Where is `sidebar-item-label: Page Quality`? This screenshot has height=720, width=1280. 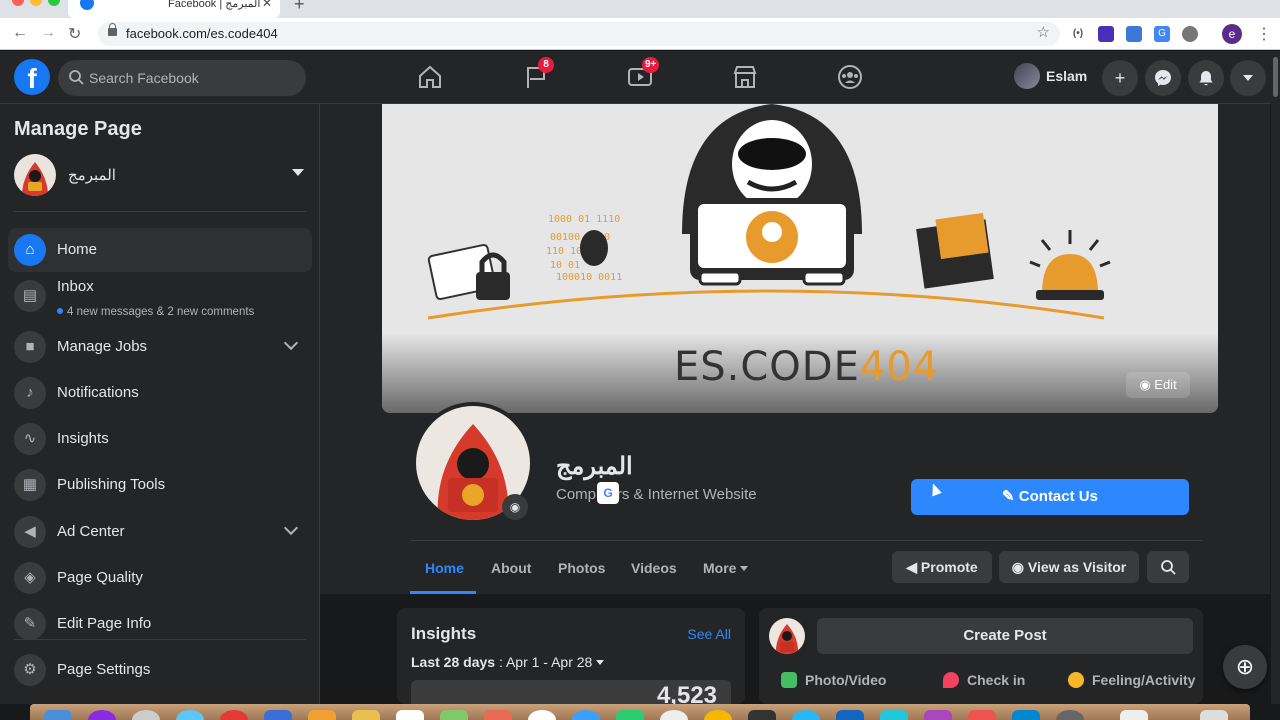
sidebar-item-label: Page Quality is located at coordinates (100, 577).